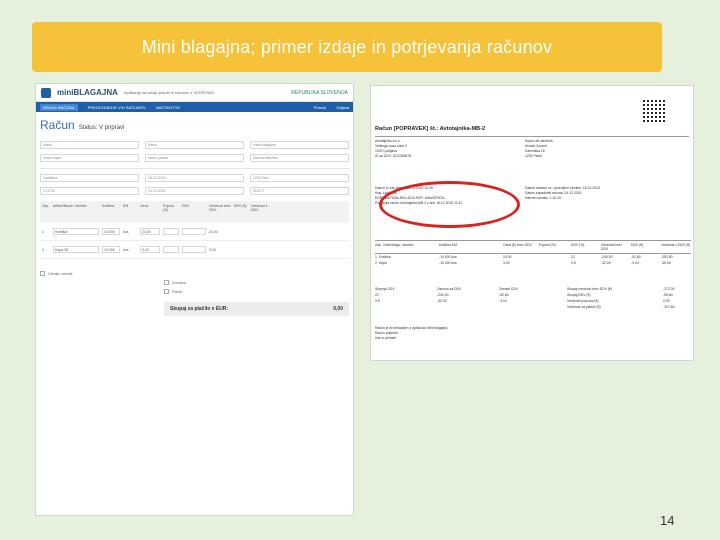 The image size is (720, 540). Describe the element at coordinates (338, 309) in the screenshot. I see `total-to-pay-value: 0,00` at that location.